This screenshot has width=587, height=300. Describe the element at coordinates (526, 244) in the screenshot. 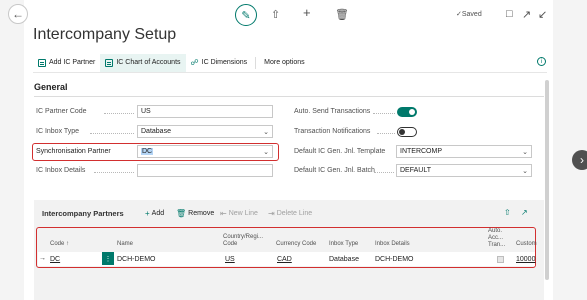

I see `column-header-customer: Custom` at that location.